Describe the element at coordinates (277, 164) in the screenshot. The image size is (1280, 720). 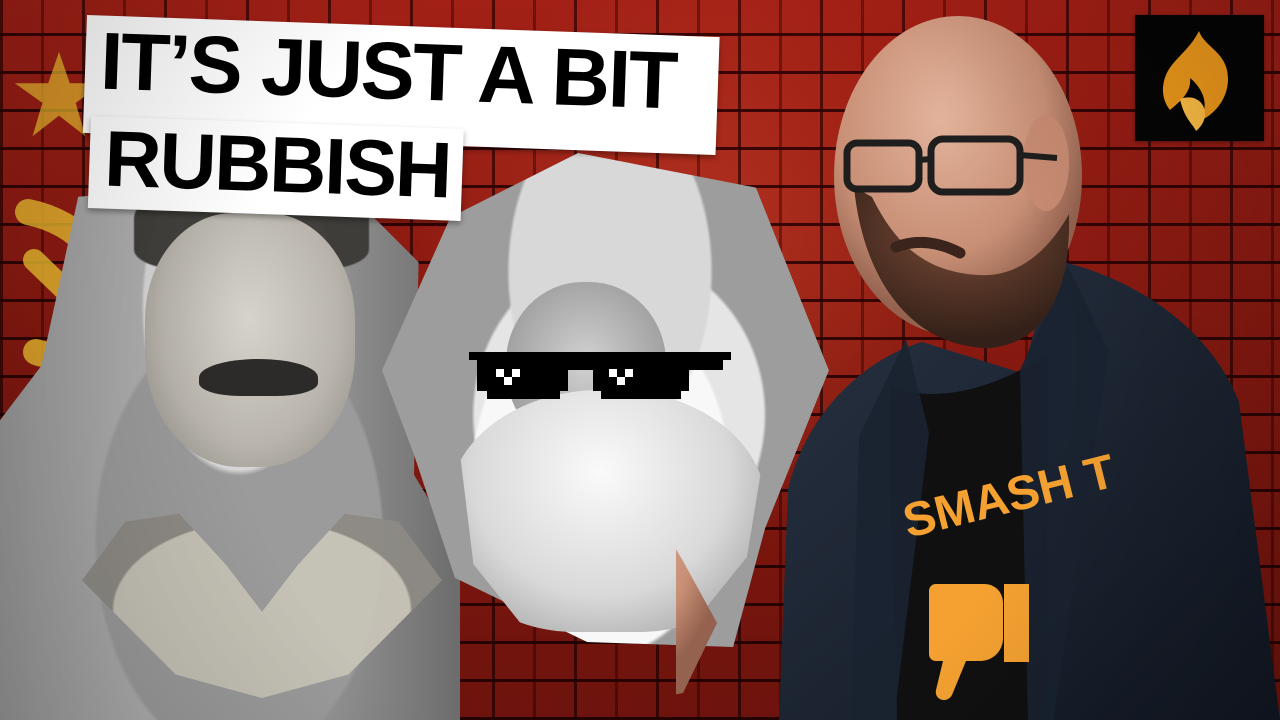
I see `caption-line-two-text: RUBBISH` at that location.